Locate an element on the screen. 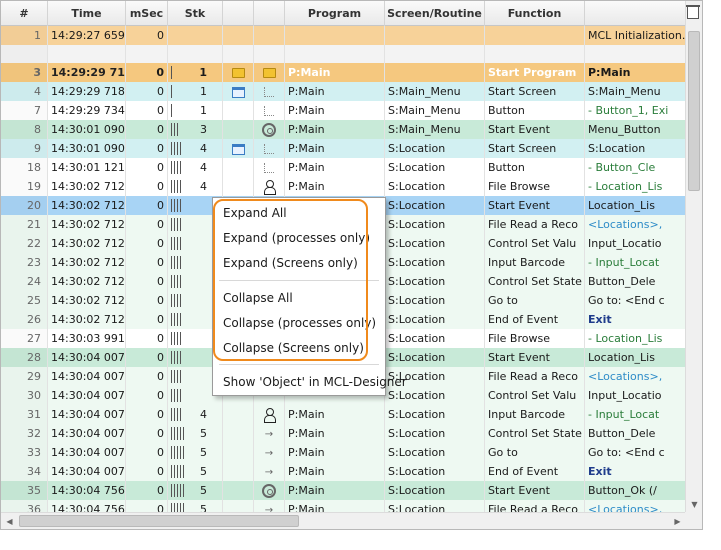 The height and width of the screenshot is (550, 721). row-program: P:Main is located at coordinates (335, 186).